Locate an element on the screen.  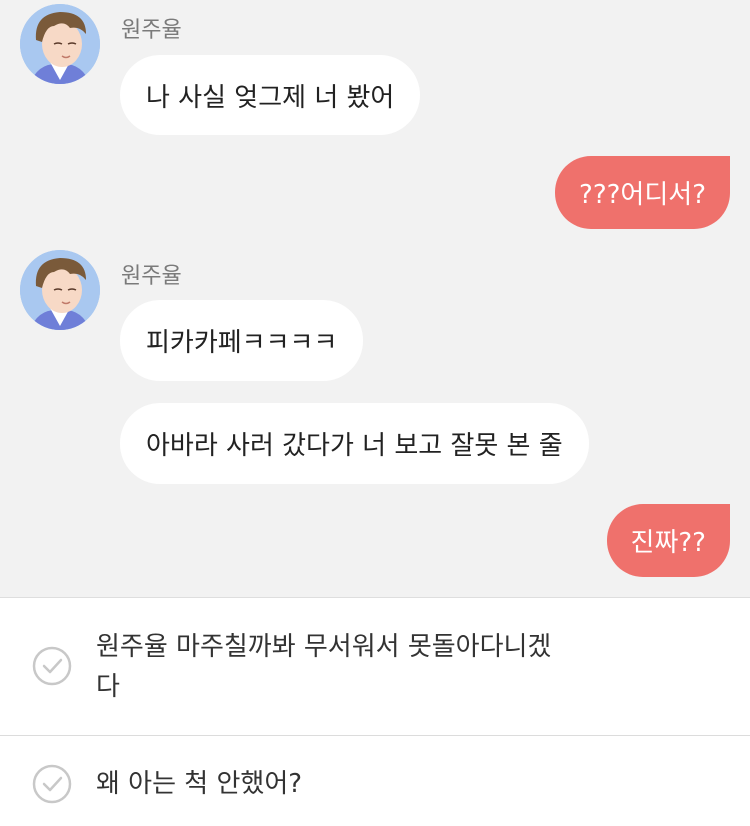
reply-choice-text: 원주율 마주칠까봐 무서워서 못돌아다니겠다 is located at coordinates (324, 667).